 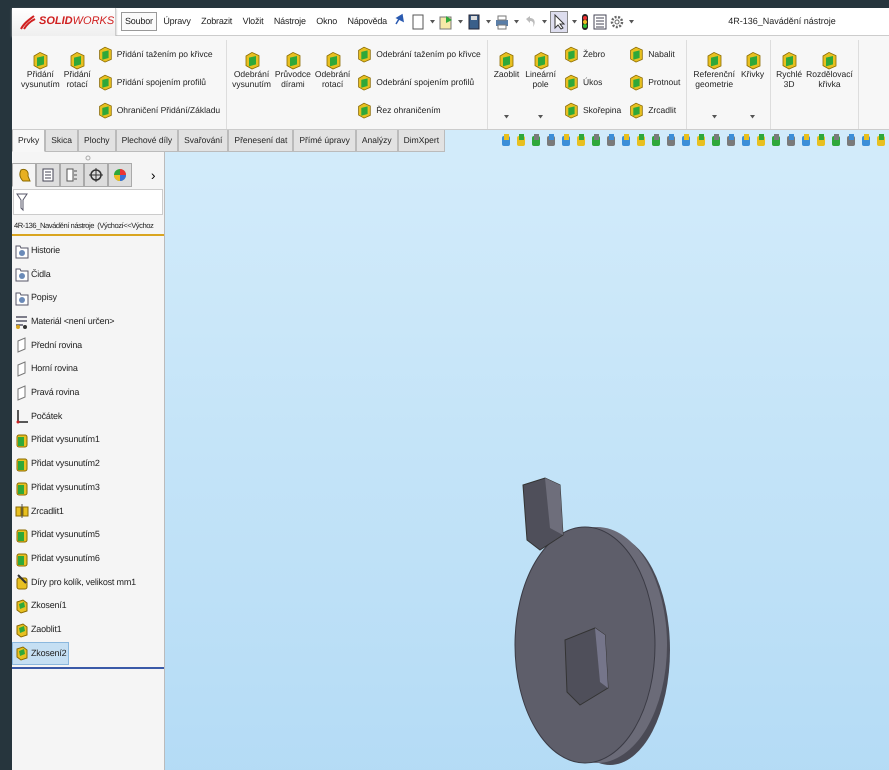 I want to click on ribbon-button: Lineární pole, so click(x=540, y=65).